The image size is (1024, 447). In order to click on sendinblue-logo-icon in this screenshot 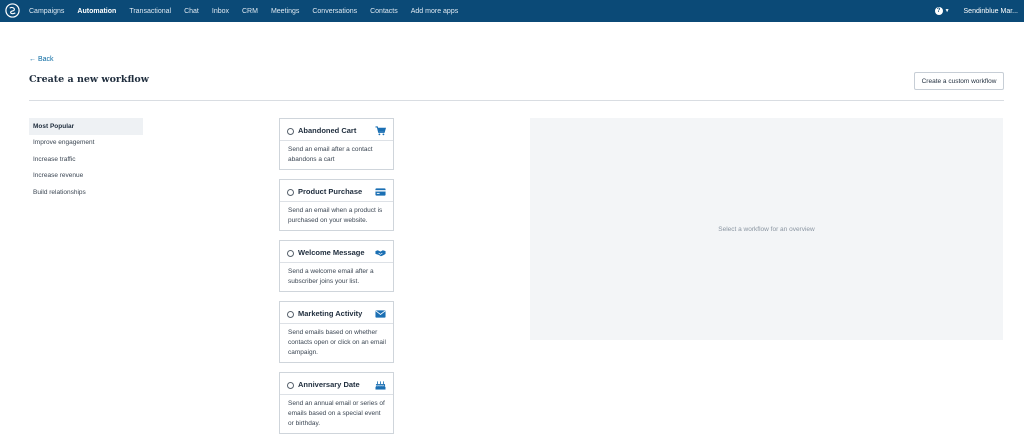, I will do `click(12, 10)`.